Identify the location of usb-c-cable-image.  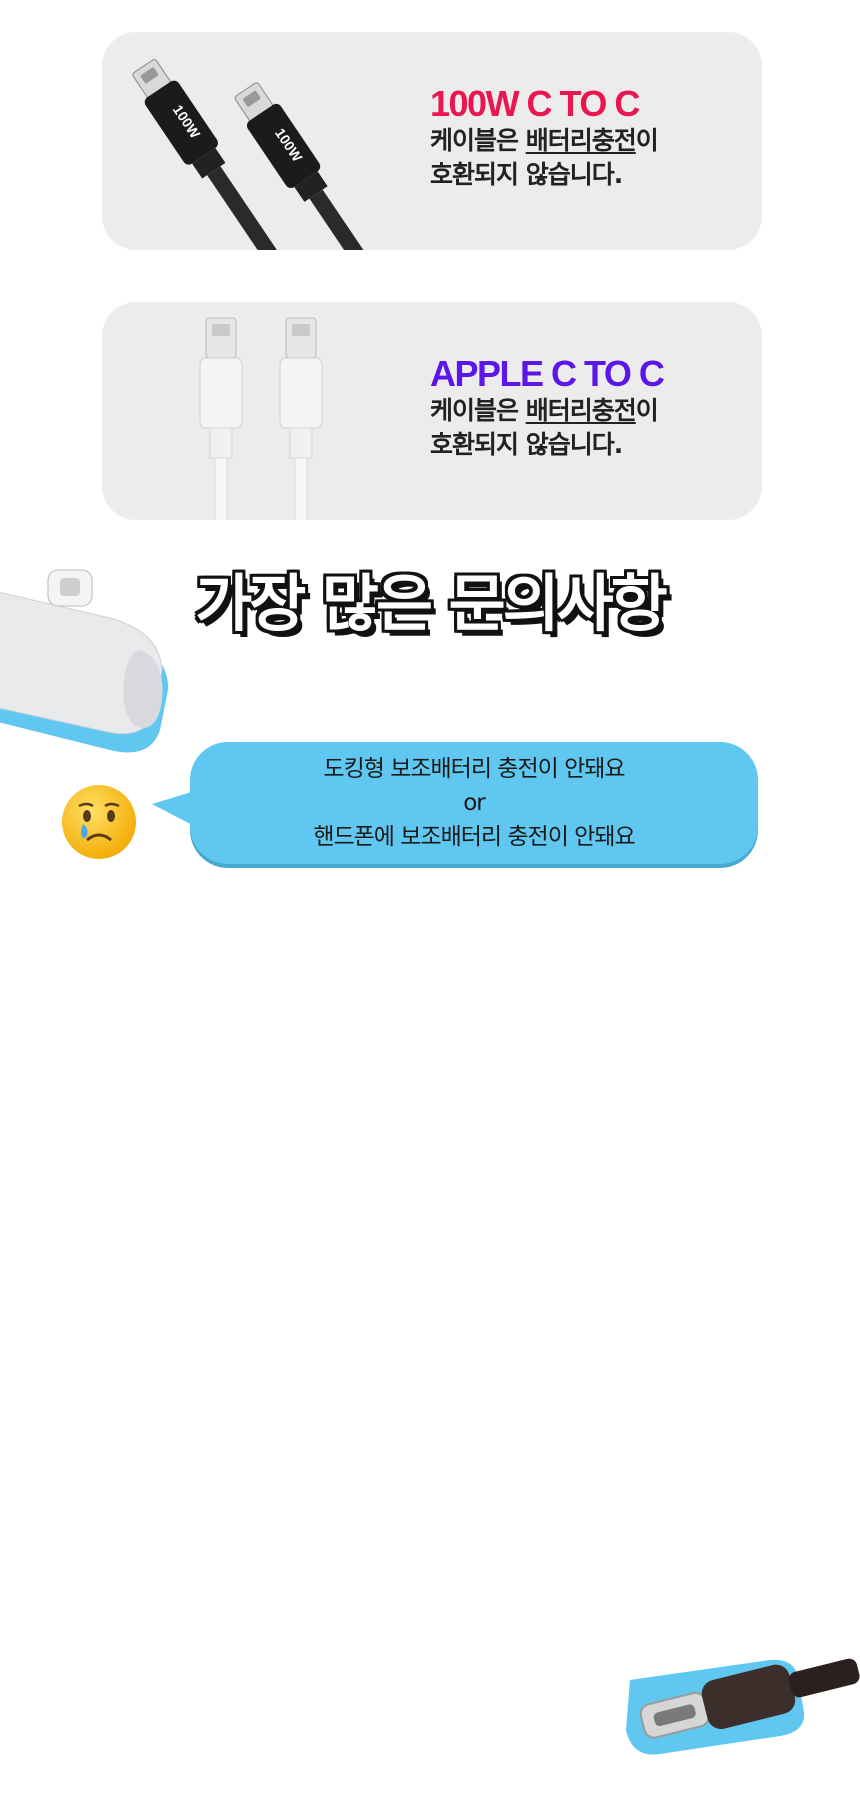
(743, 1706).